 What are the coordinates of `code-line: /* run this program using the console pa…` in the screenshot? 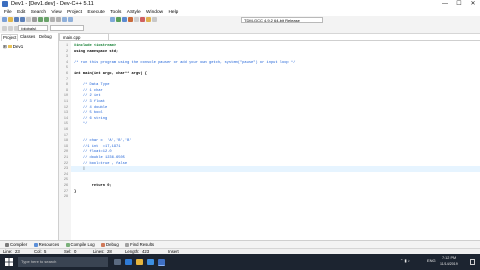 It's located at (184, 63).